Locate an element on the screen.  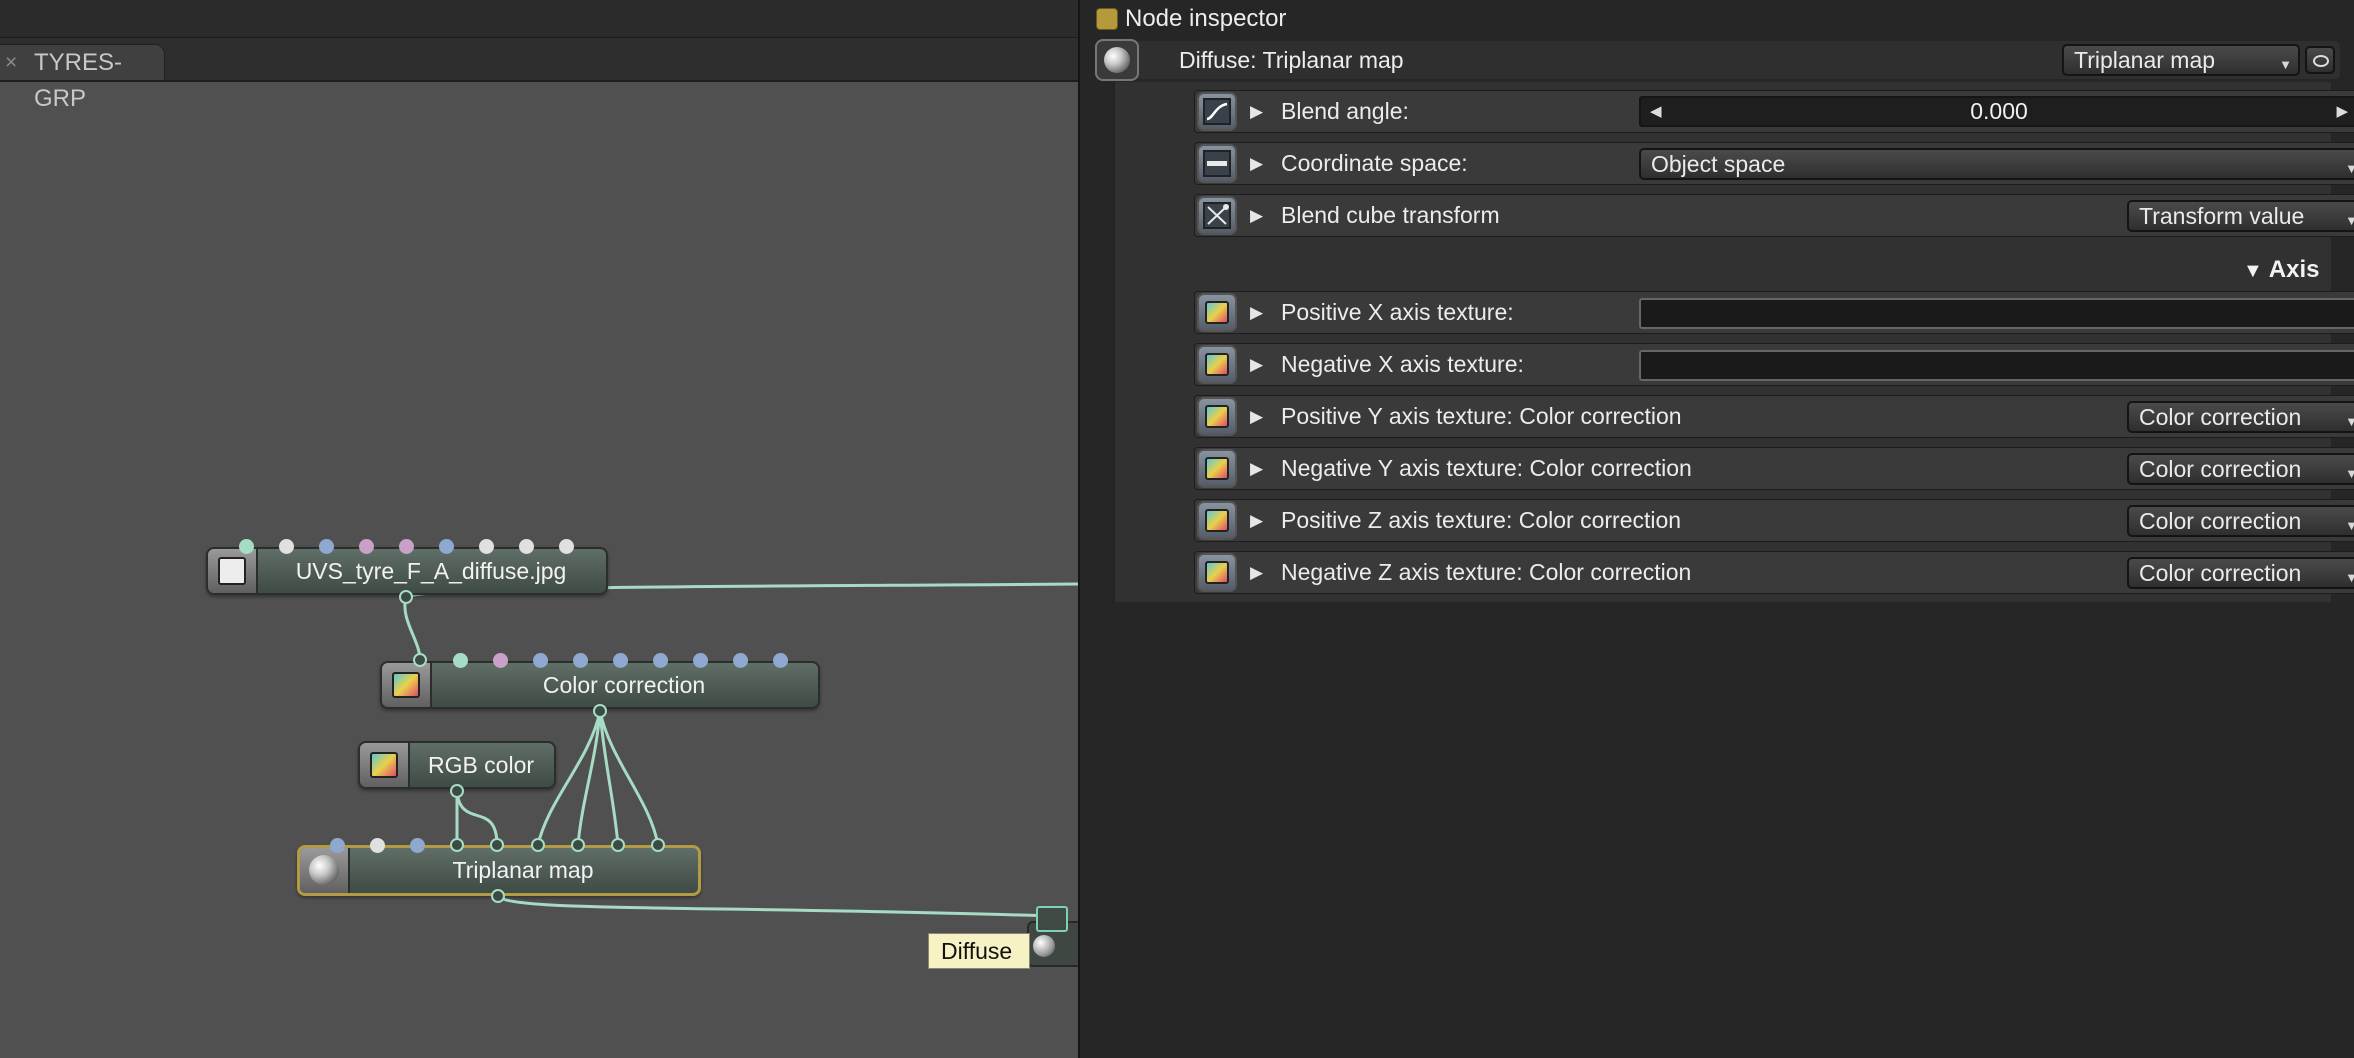
node-label: UVS_tyre_F_A_diffuse.jpg is located at coordinates (431, 571).